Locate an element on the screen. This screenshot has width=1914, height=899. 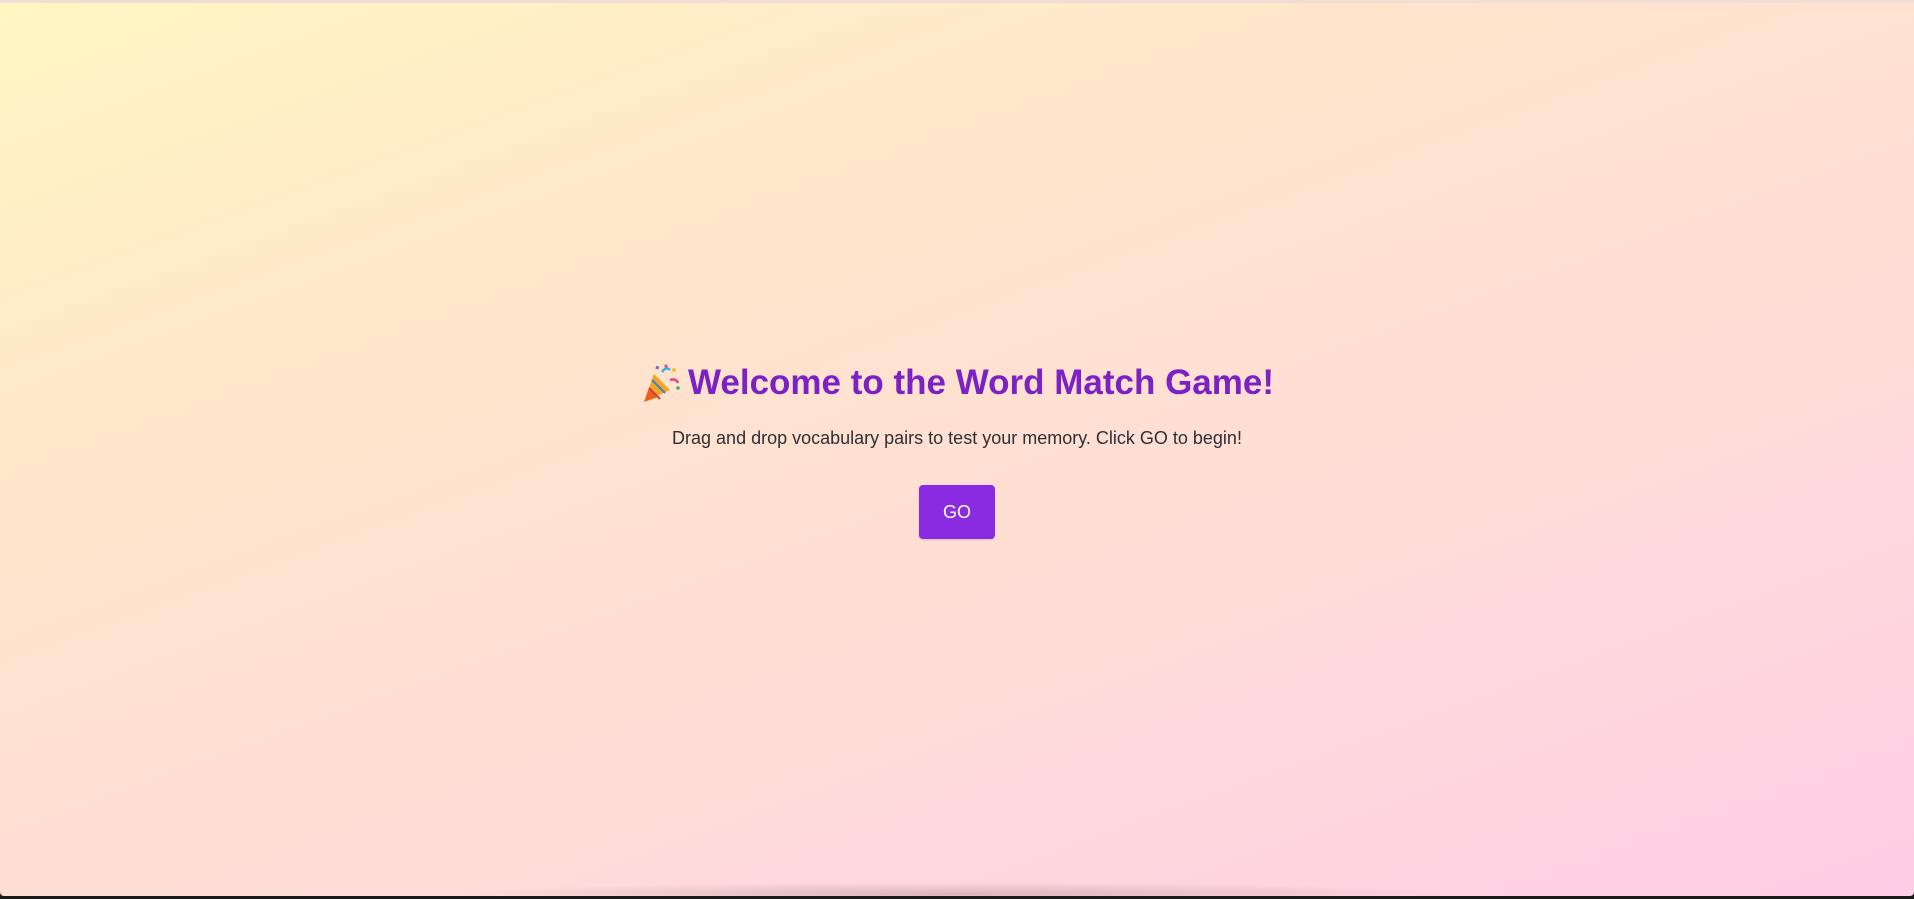
page-title: Welcome to the Word Match Game! is located at coordinates (957, 383).